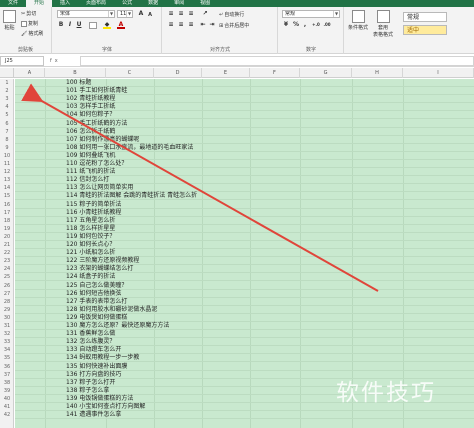 The image size is (474, 428). Describe the element at coordinates (386, 393) in the screenshot. I see `watermark-text: 软件技巧` at that location.